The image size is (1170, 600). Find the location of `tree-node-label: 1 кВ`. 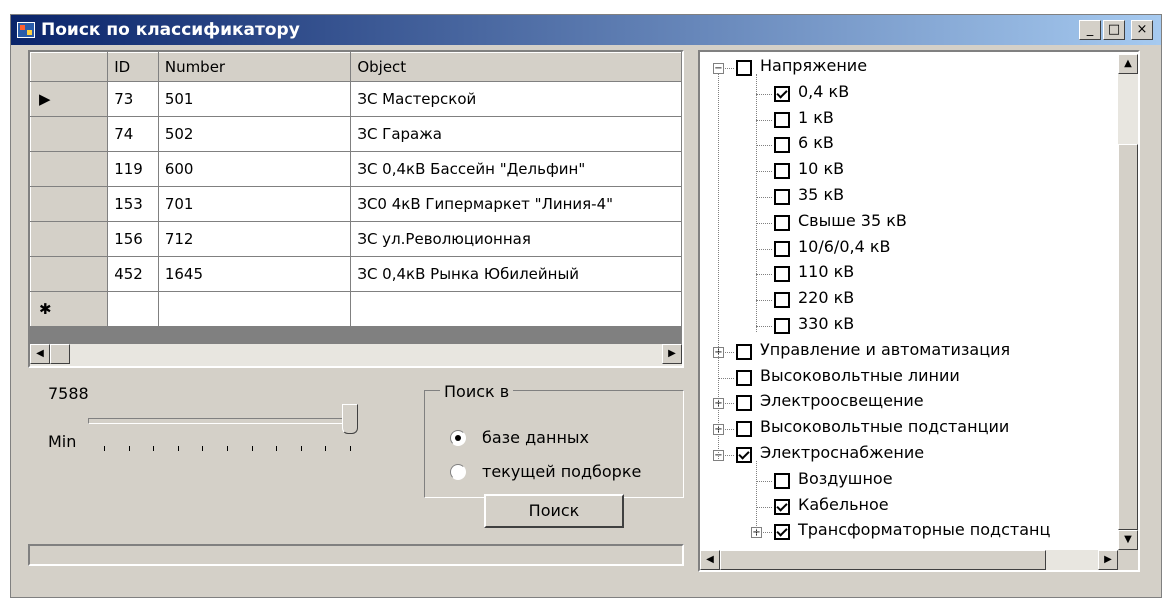

tree-node-label: 1 кВ is located at coordinates (816, 117).